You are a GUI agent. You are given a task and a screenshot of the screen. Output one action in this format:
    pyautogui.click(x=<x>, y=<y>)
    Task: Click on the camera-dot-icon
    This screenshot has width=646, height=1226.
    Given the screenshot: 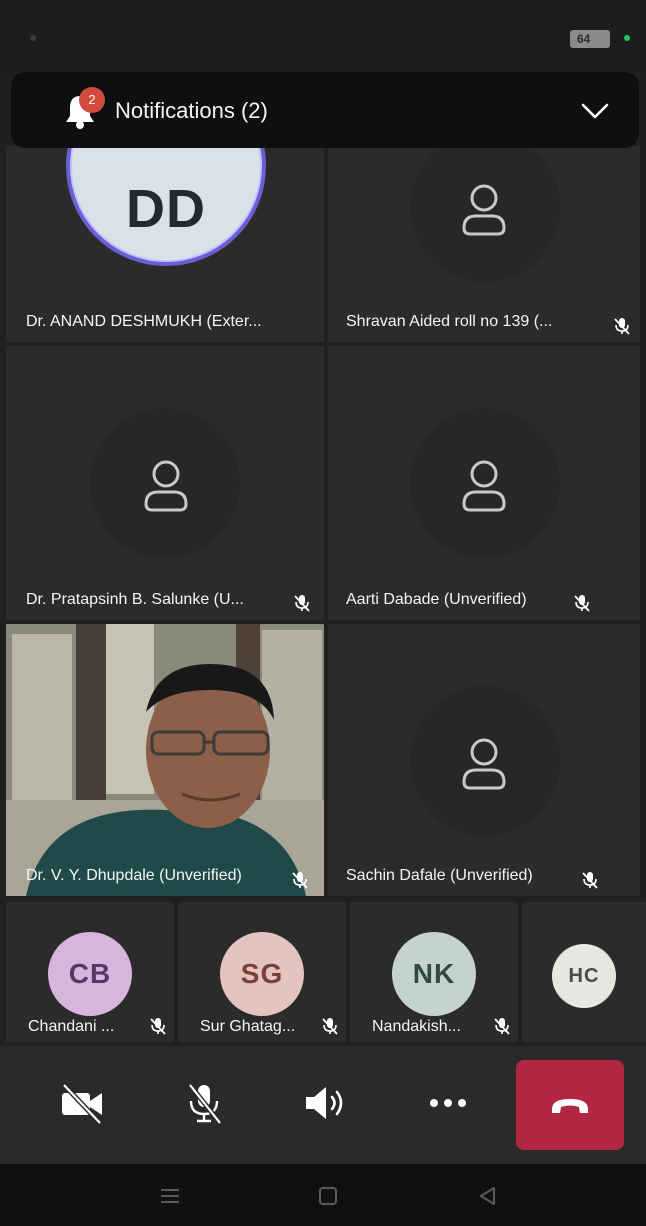 What is the action you would take?
    pyautogui.click(x=33, y=38)
    